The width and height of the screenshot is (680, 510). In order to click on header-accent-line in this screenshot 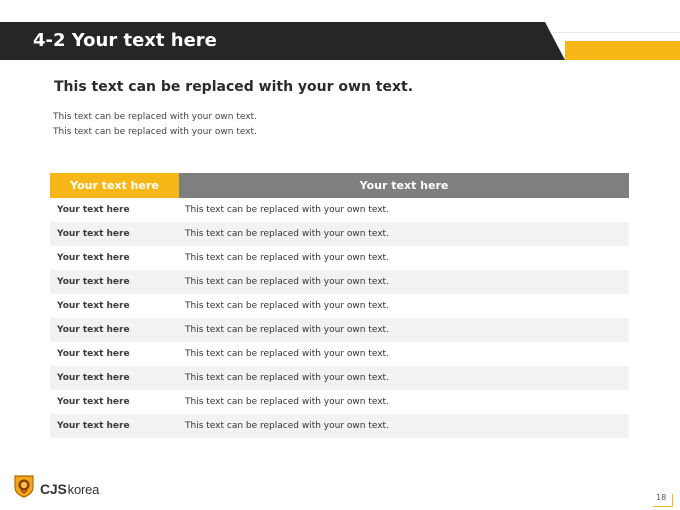, I will do `click(616, 32)`.